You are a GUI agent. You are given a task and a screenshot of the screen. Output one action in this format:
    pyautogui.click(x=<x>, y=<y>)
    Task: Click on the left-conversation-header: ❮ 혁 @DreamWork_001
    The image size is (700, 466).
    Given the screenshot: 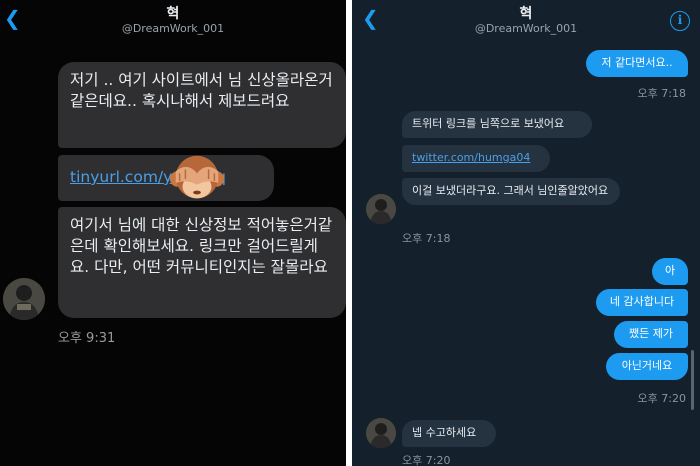 What is the action you would take?
    pyautogui.click(x=173, y=22)
    